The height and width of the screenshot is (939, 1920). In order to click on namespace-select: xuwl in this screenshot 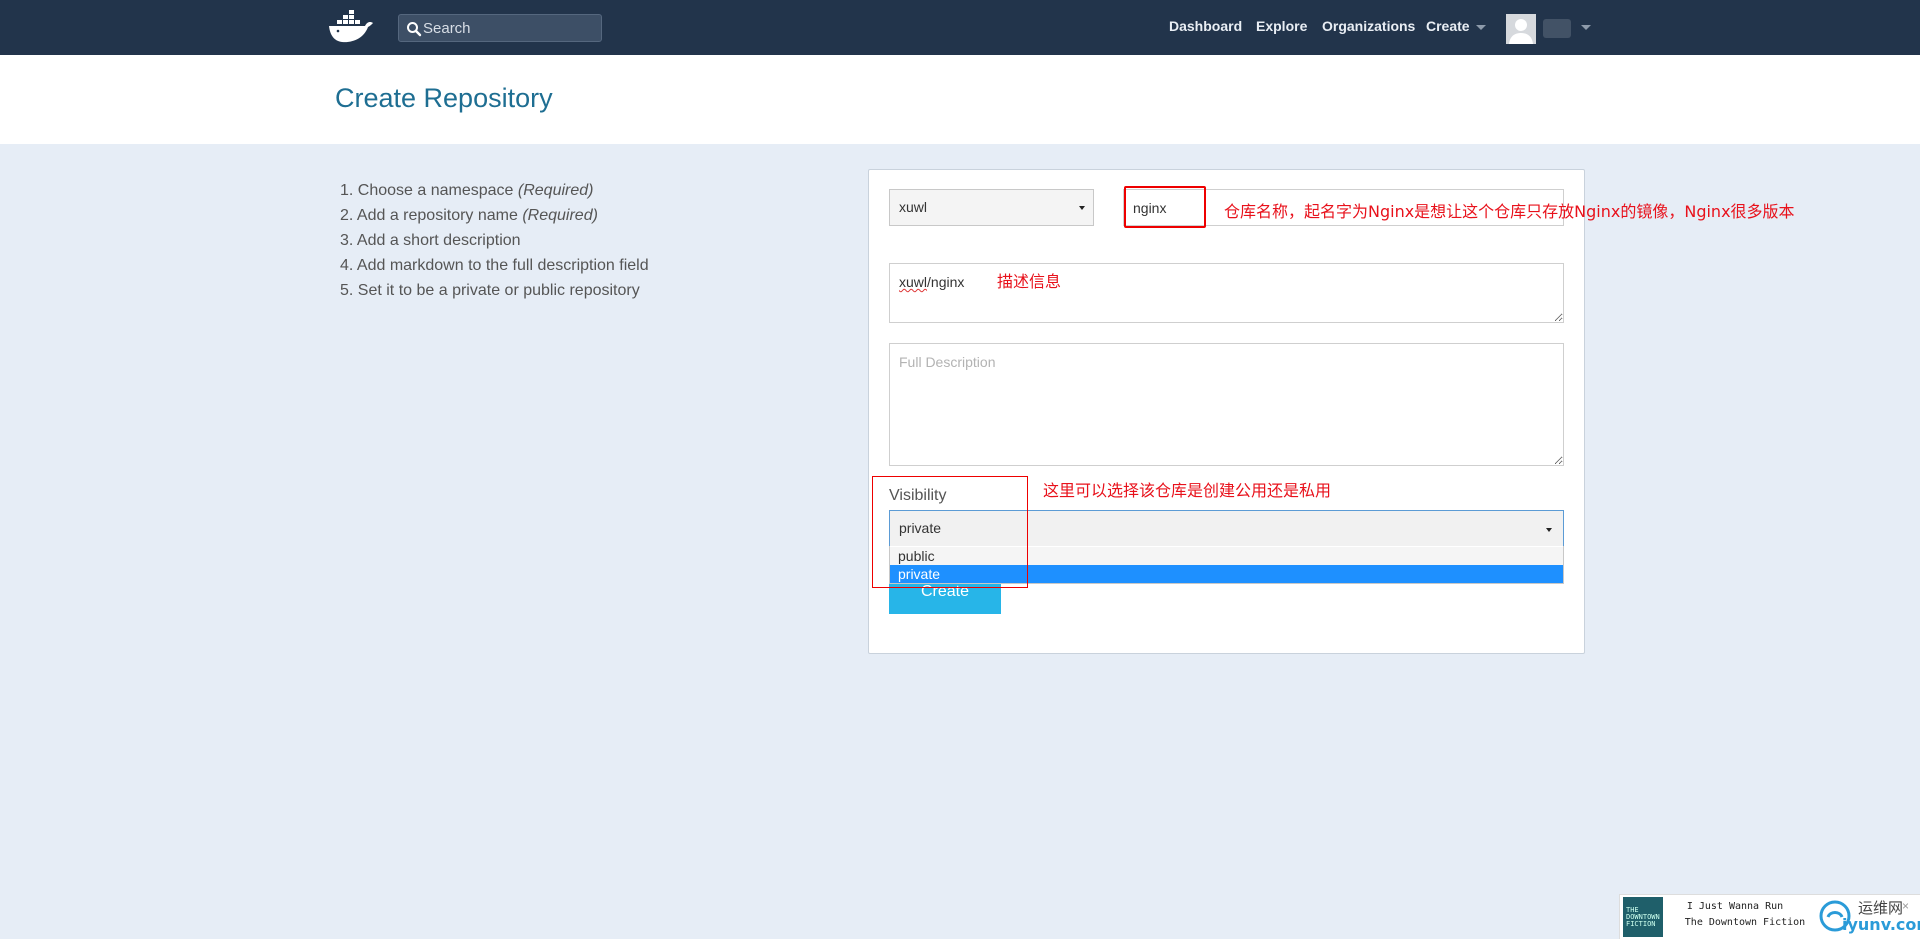, I will do `click(991, 207)`.